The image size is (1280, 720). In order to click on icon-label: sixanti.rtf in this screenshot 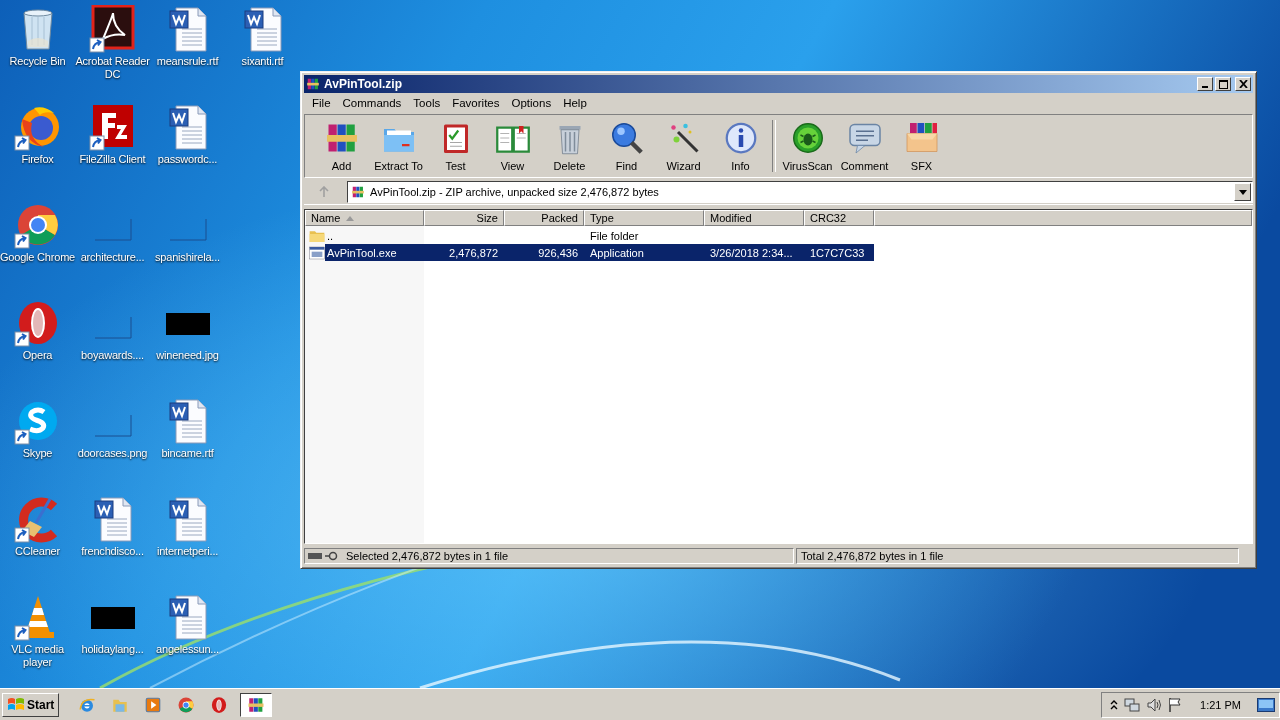, I will do `click(262, 61)`.